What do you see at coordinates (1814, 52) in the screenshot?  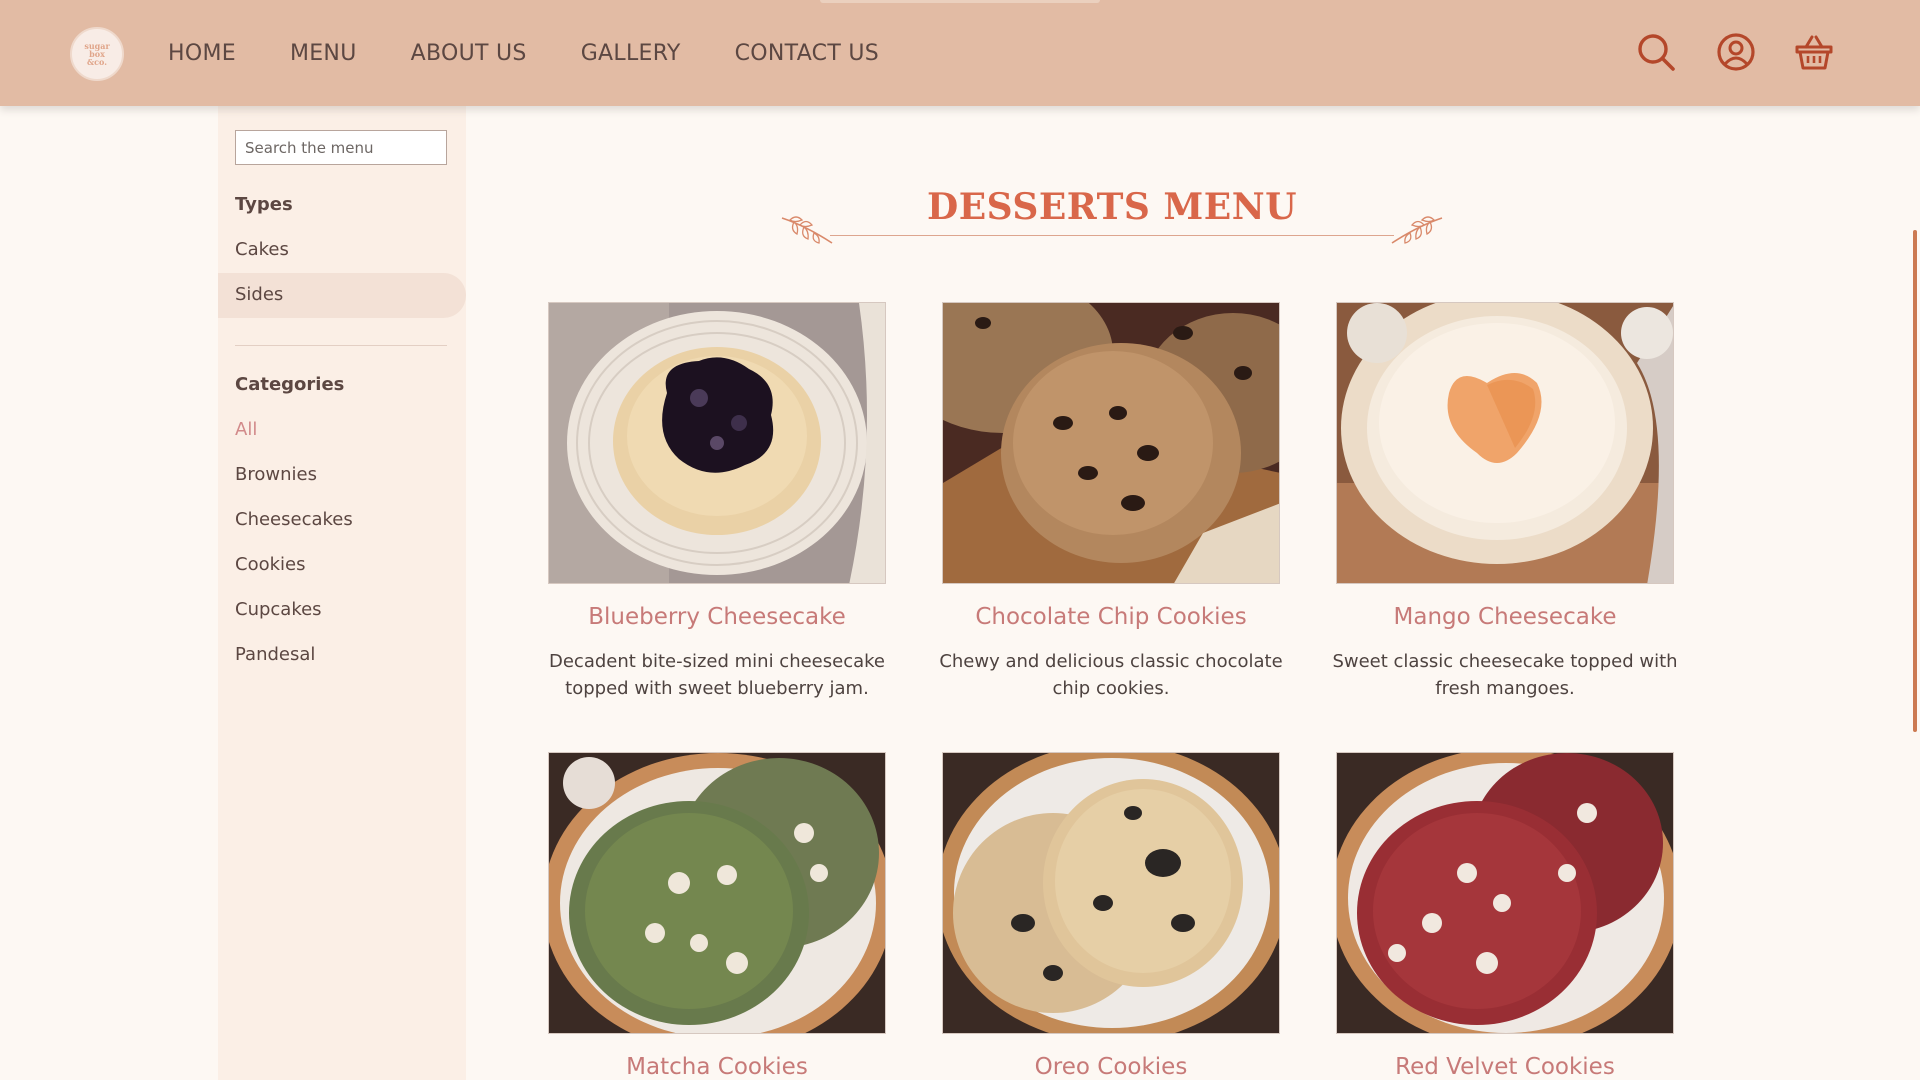 I see `shopping-basket-icon` at bounding box center [1814, 52].